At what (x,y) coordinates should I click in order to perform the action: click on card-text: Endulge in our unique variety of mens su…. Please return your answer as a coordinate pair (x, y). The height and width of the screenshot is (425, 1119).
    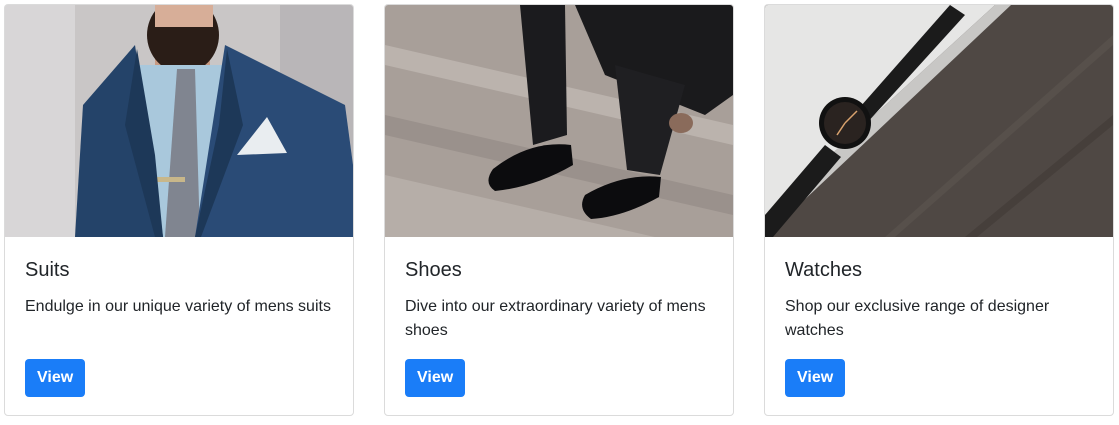
    Looking at the image, I should click on (178, 306).